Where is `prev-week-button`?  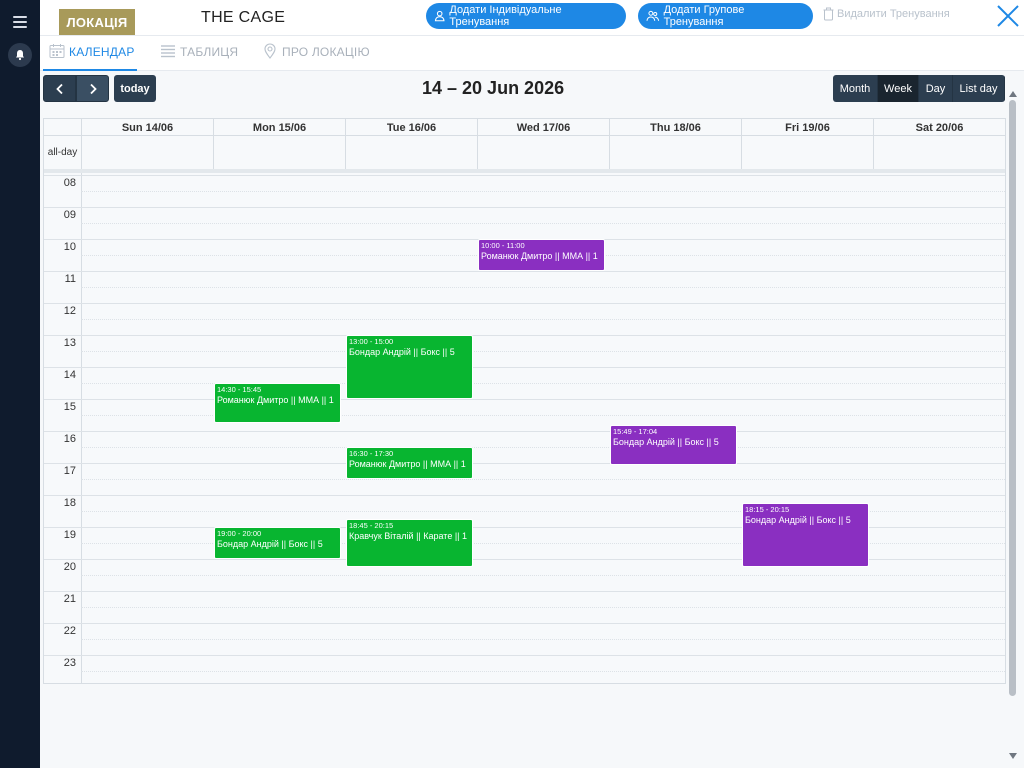
prev-week-button is located at coordinates (59, 88).